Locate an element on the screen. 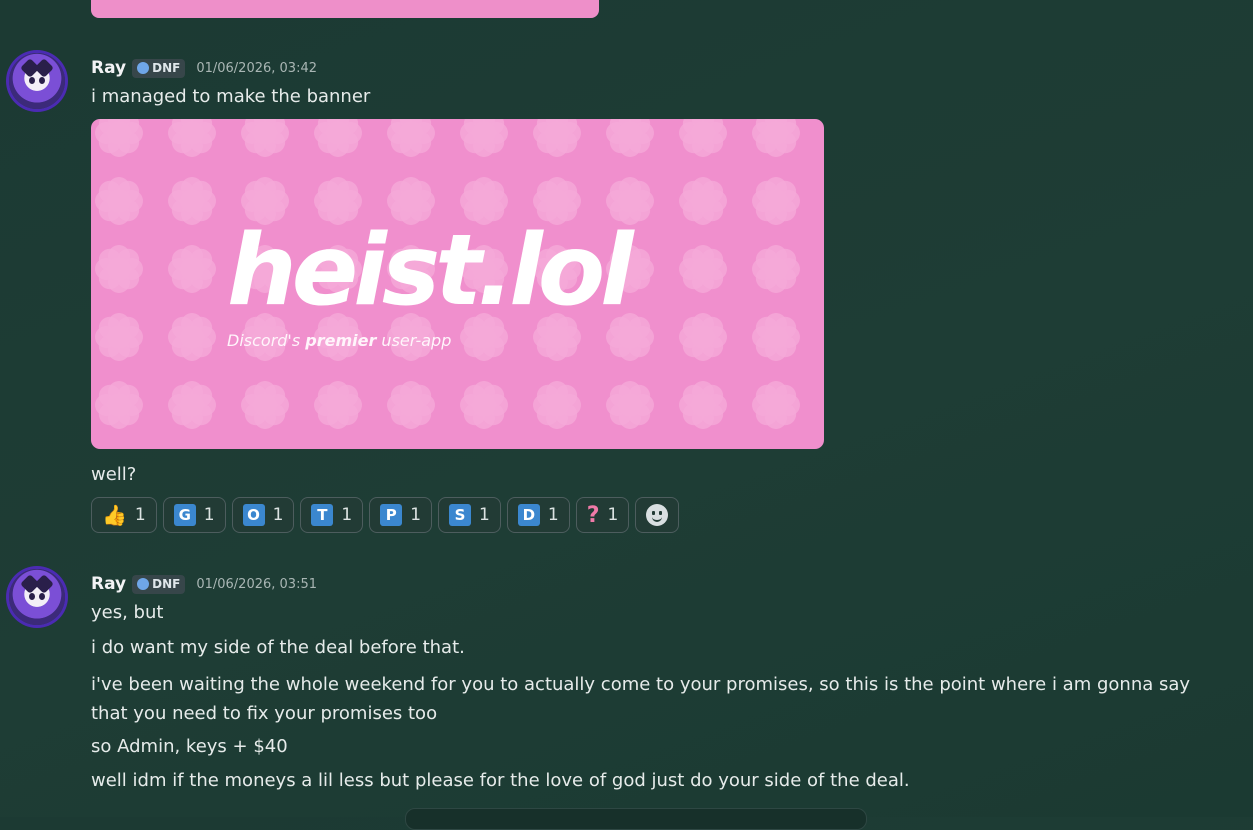  reaction-question: ? 1 is located at coordinates (602, 515).